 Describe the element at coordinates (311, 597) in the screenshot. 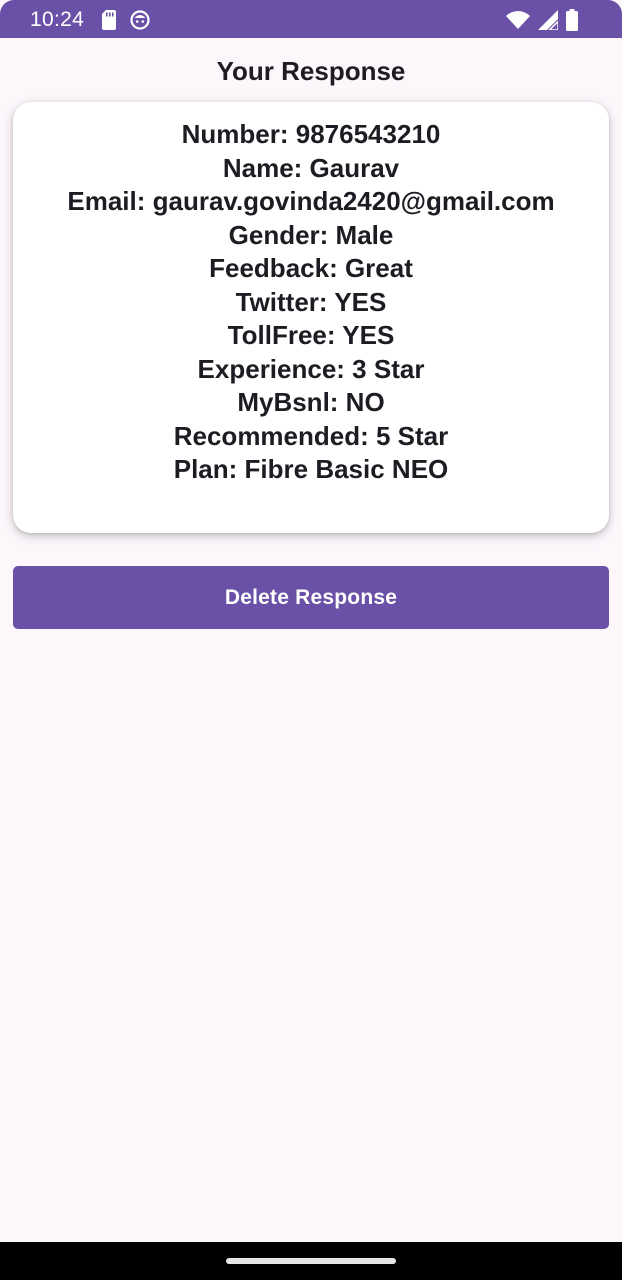

I see `delete-response-button: Delete Response` at that location.